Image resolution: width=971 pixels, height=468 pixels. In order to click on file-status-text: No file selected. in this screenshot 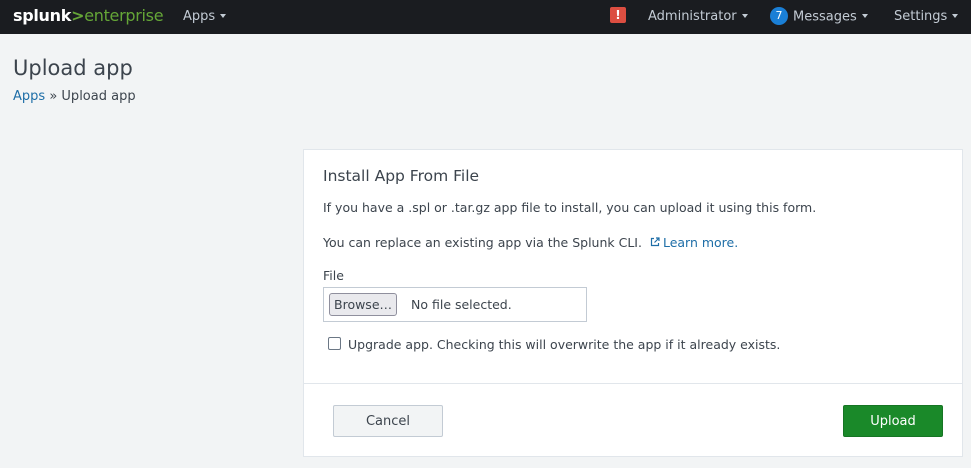, I will do `click(461, 304)`.